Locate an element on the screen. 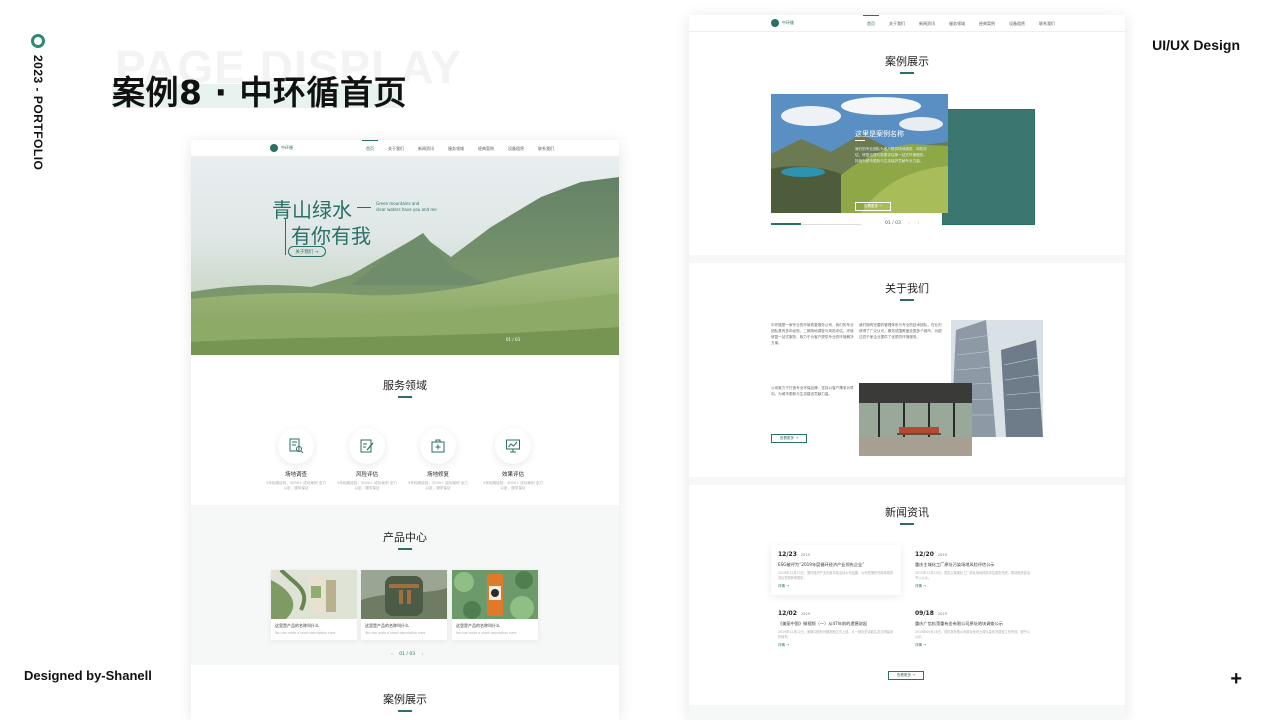 This screenshot has height=720, width=1280. about-more-button: 查看更多 → is located at coordinates (789, 438).